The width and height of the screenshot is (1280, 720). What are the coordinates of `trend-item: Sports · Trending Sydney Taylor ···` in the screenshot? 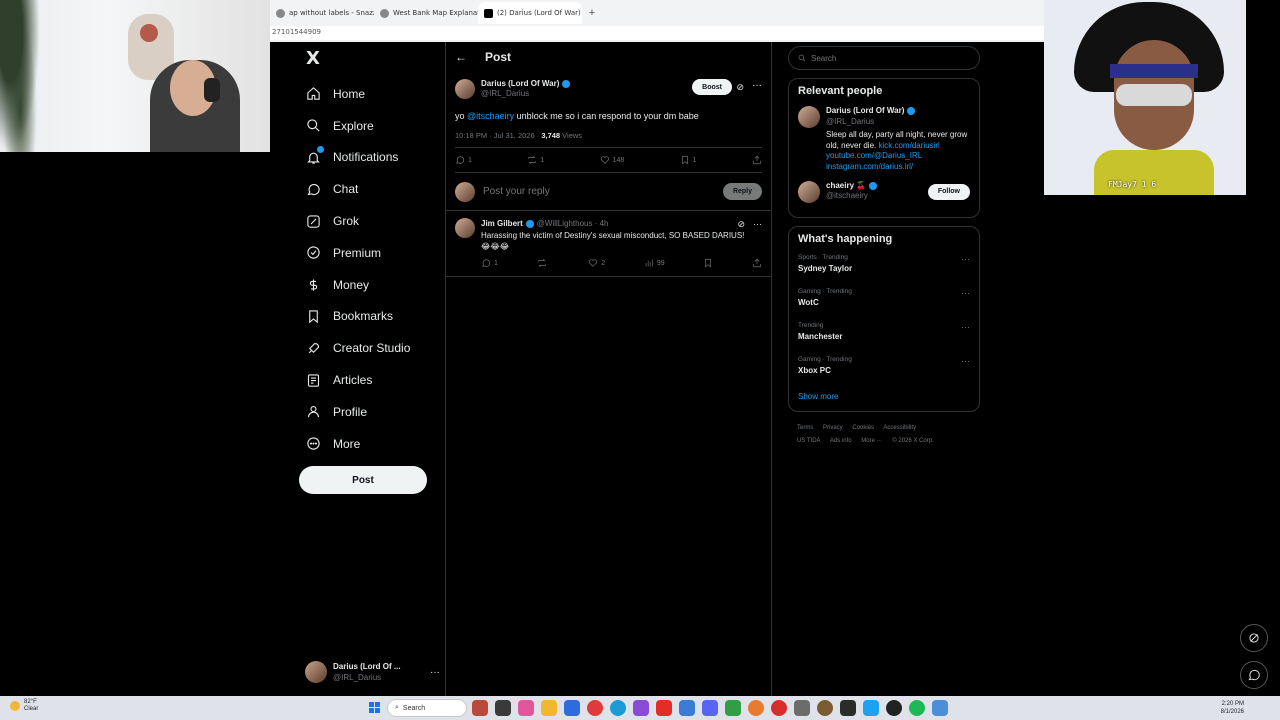 It's located at (884, 271).